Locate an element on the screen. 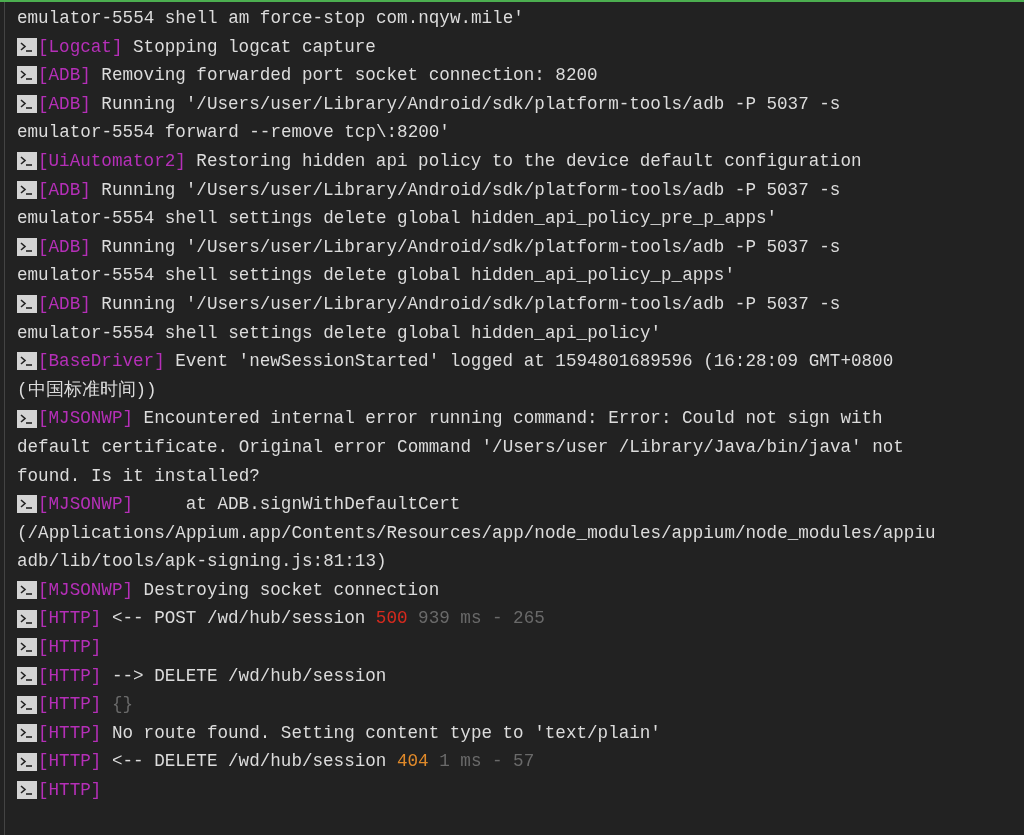 The height and width of the screenshot is (835, 1024). log-message: --> DELETE /wd/hub/session is located at coordinates (249, 676).